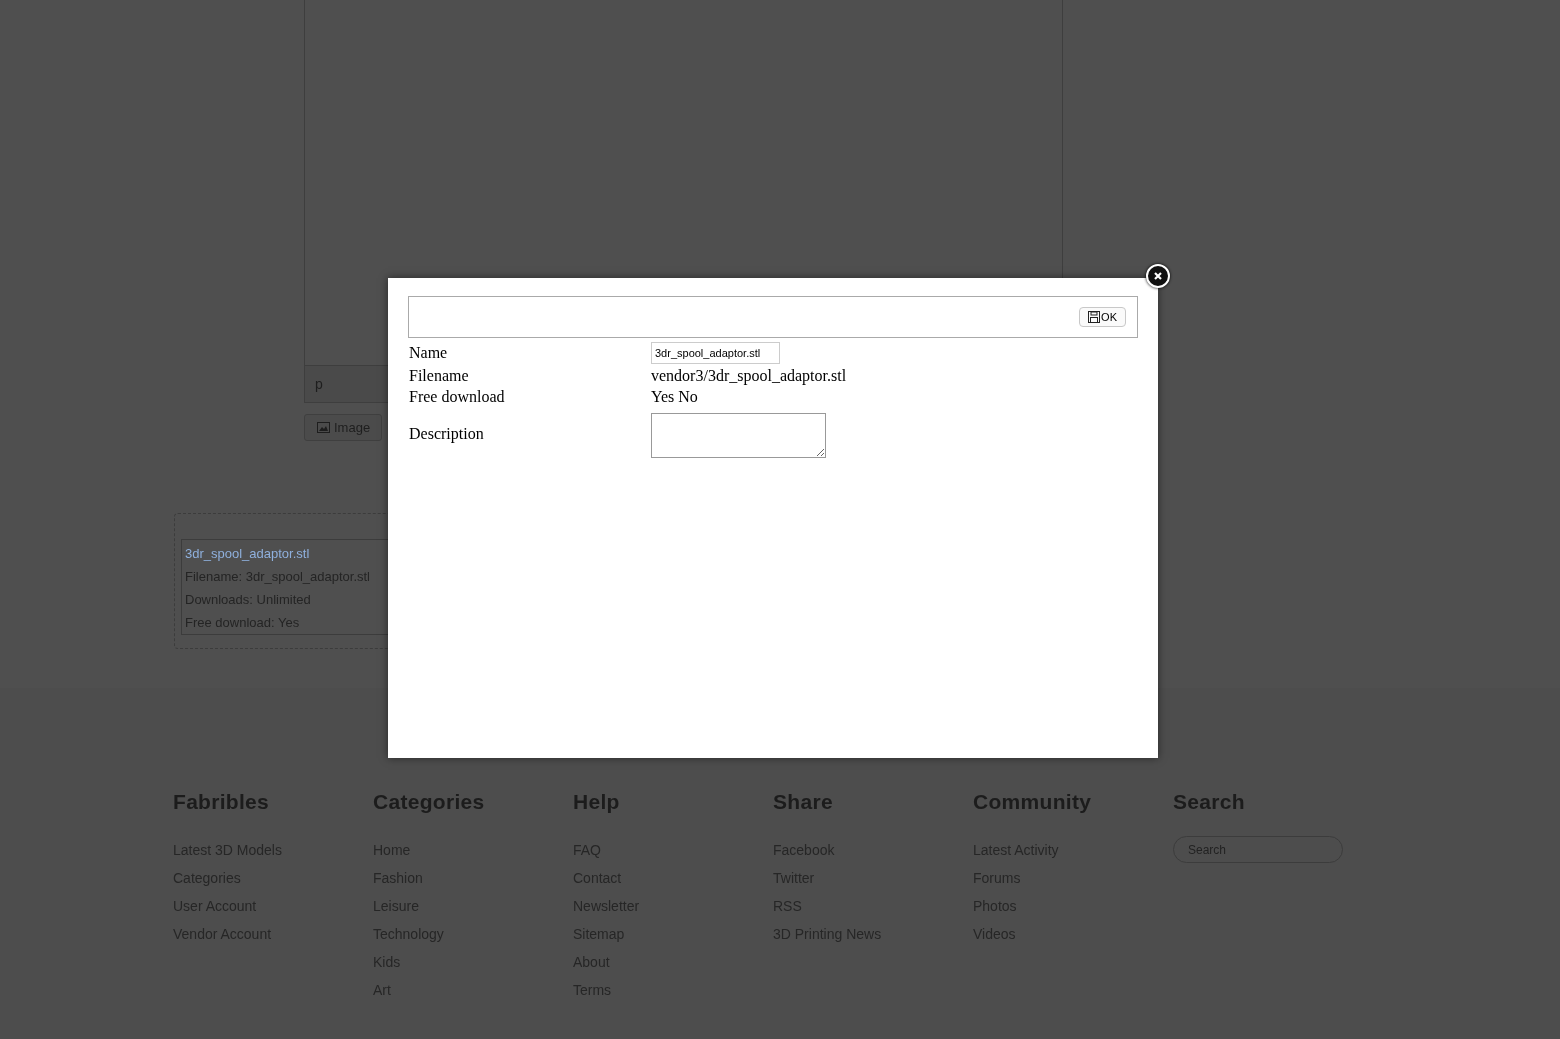 The width and height of the screenshot is (1560, 1039). I want to click on image-icon, so click(323, 427).